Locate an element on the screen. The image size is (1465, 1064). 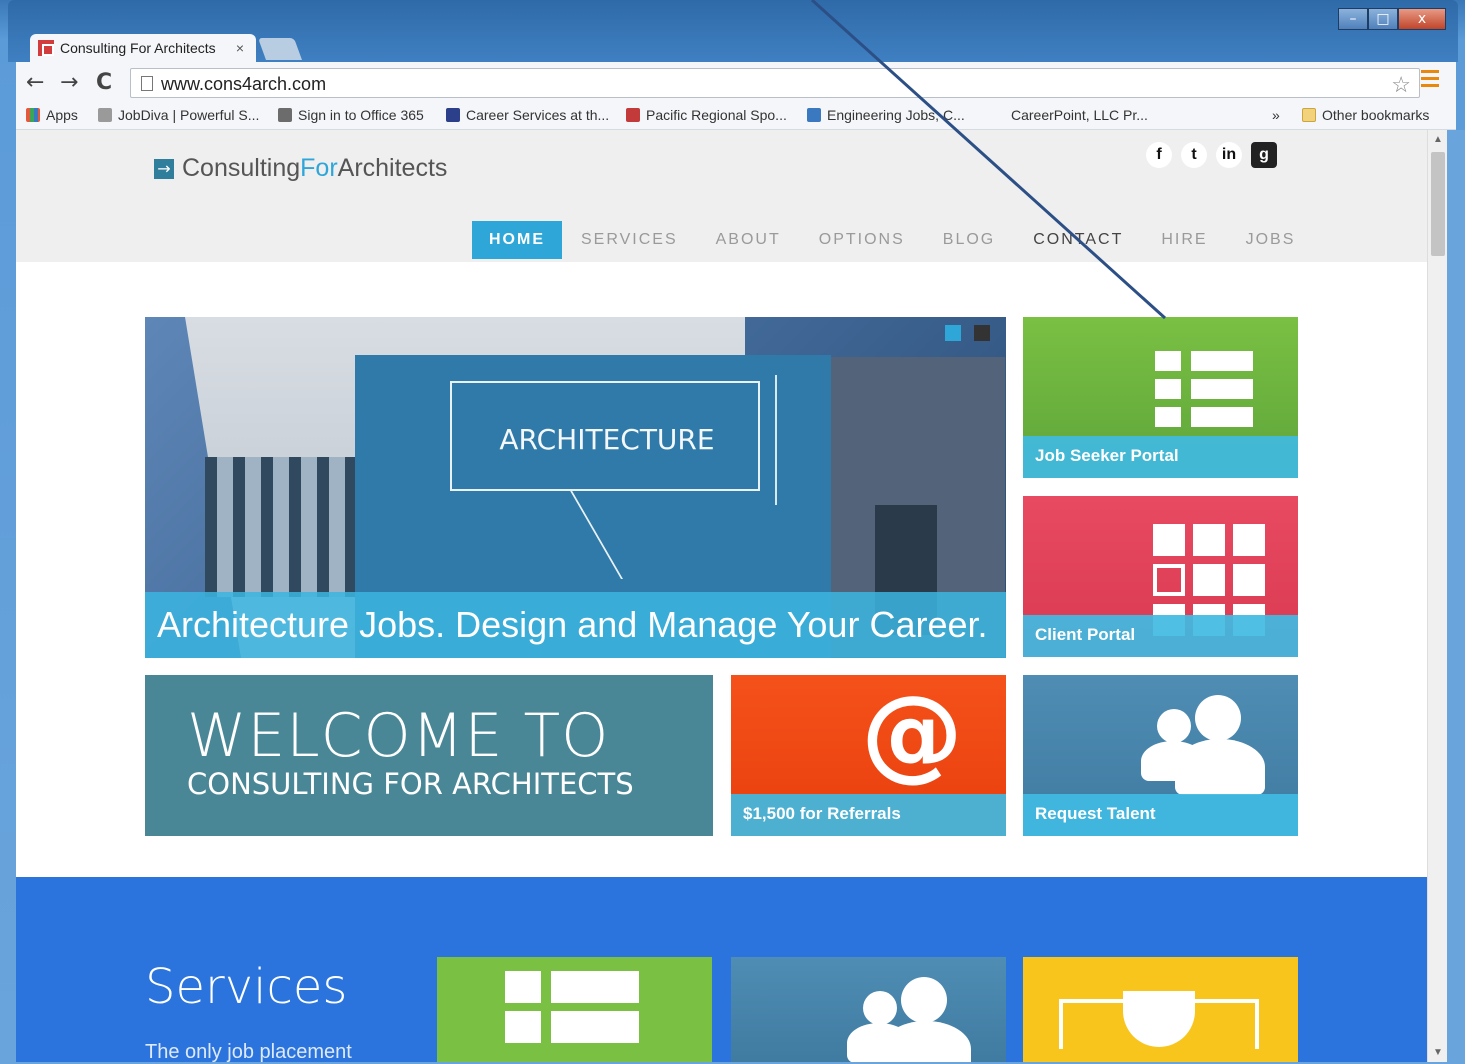
browser-toolbar: ← → C www.cons4arch.com ☆ is located at coordinates (736, 82).